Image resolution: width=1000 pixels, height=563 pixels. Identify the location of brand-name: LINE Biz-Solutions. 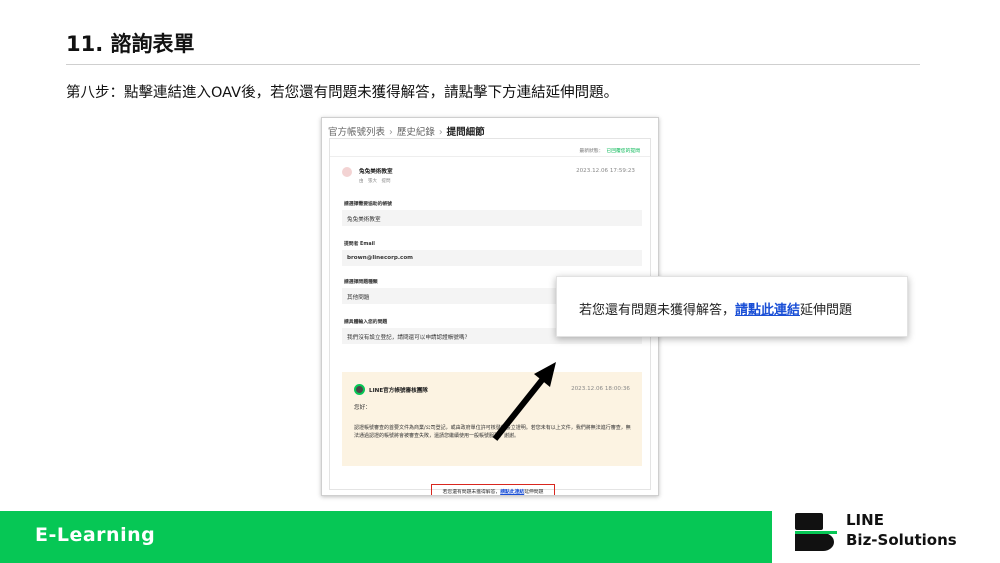
(901, 530).